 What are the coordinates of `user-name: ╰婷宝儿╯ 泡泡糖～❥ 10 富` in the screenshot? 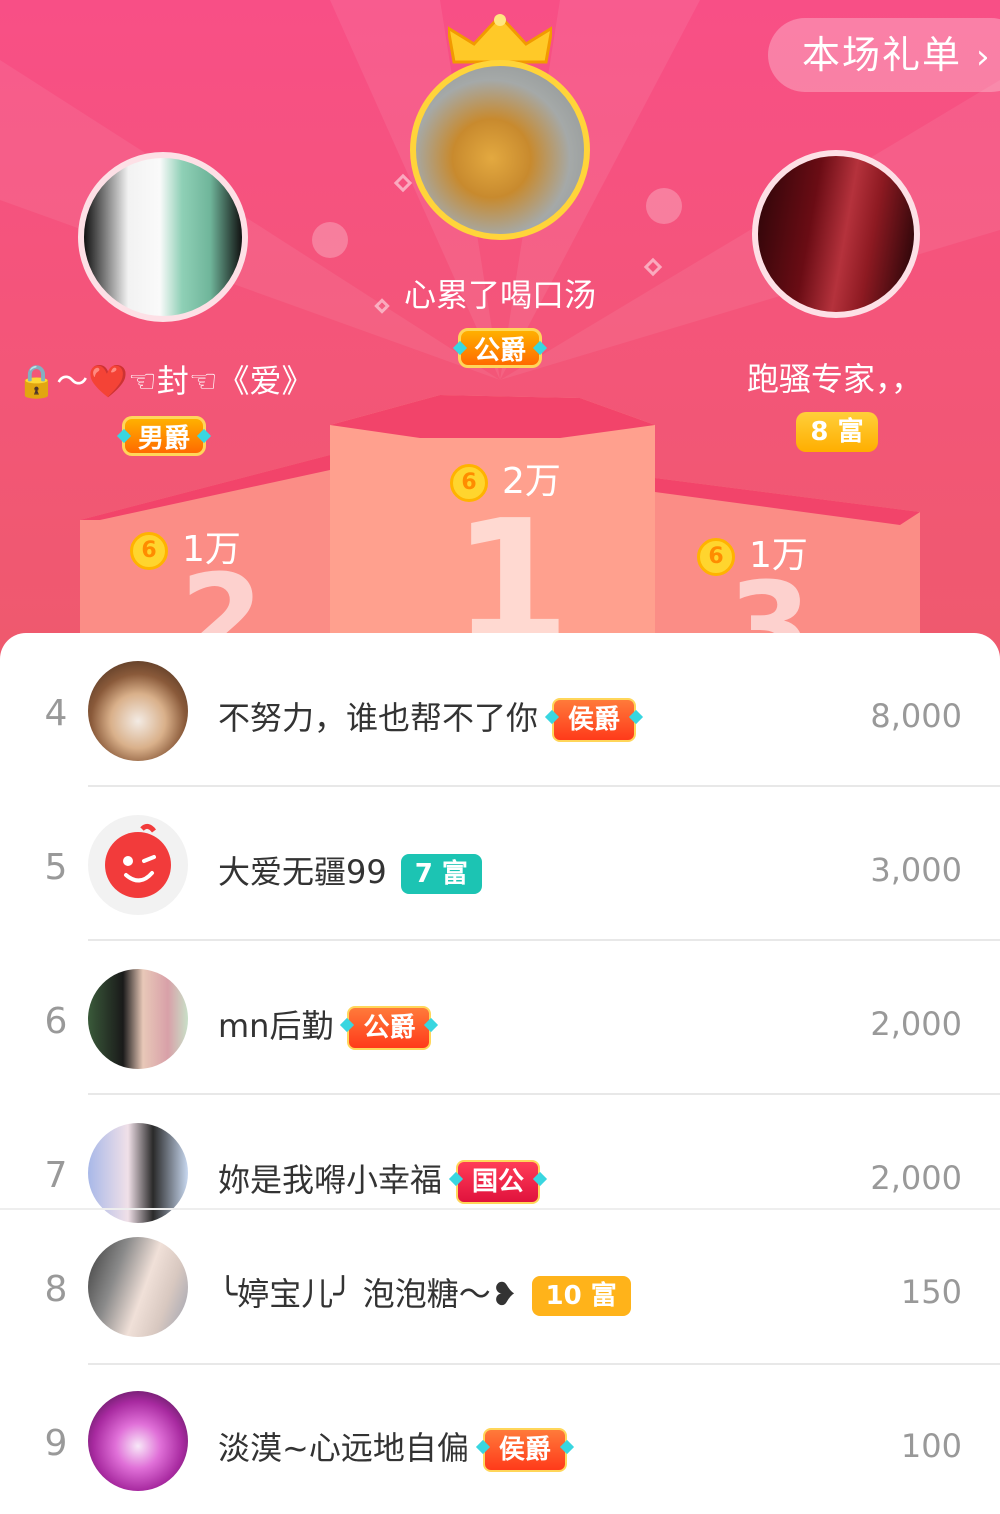 It's located at (424, 1292).